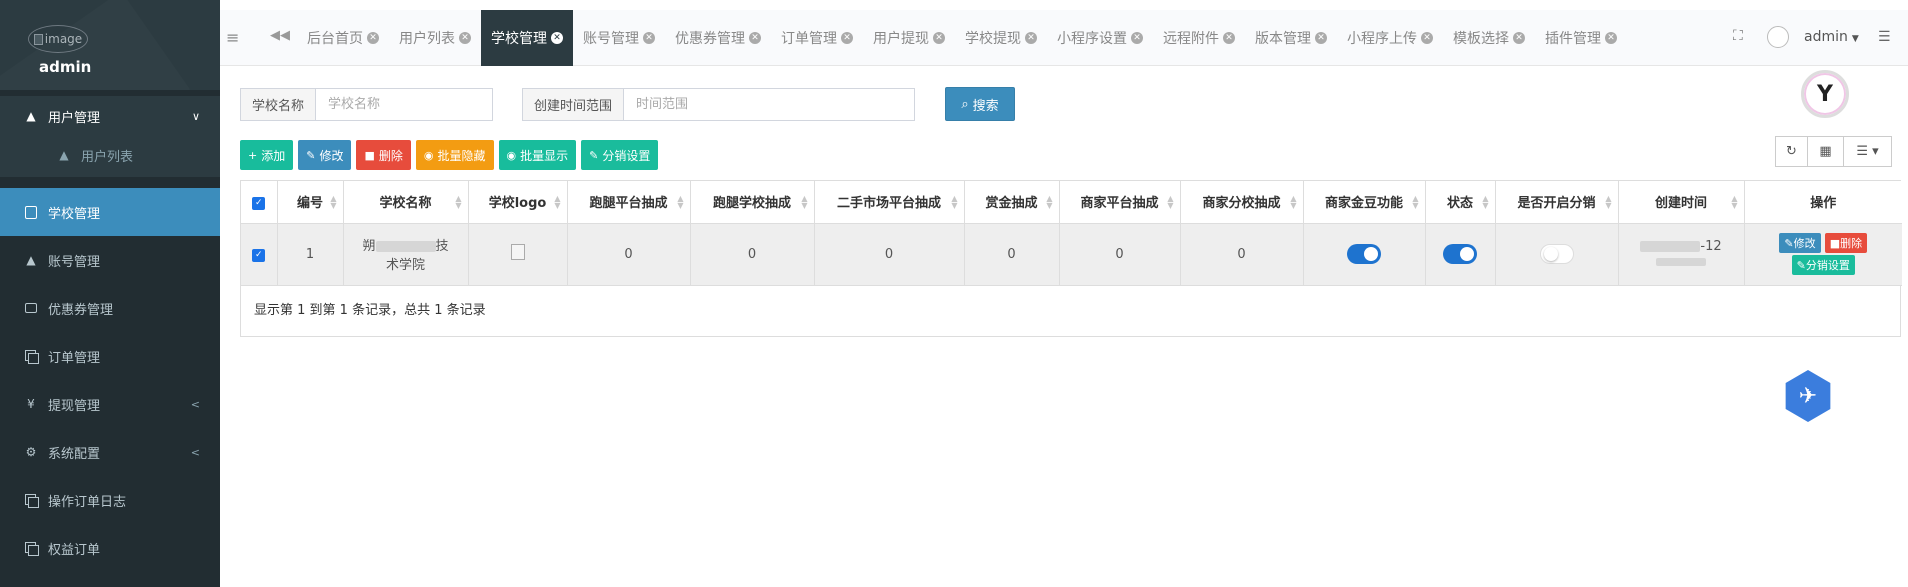  What do you see at coordinates (259, 202) in the screenshot?
I see `select-all-checkbox: ✓` at bounding box center [259, 202].